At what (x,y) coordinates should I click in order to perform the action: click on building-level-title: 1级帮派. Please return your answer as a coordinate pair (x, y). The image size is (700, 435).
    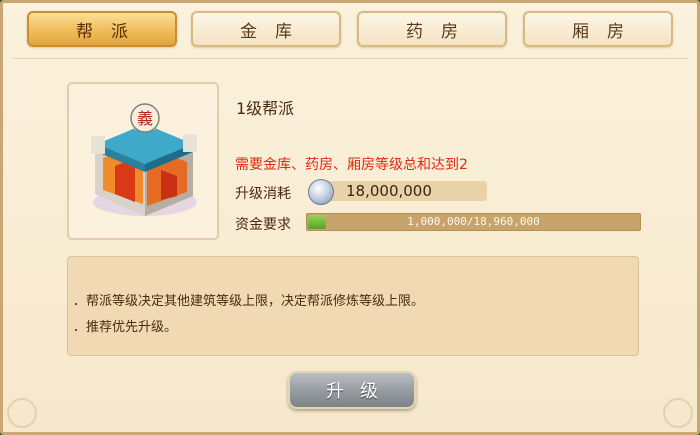
    Looking at the image, I should click on (265, 108).